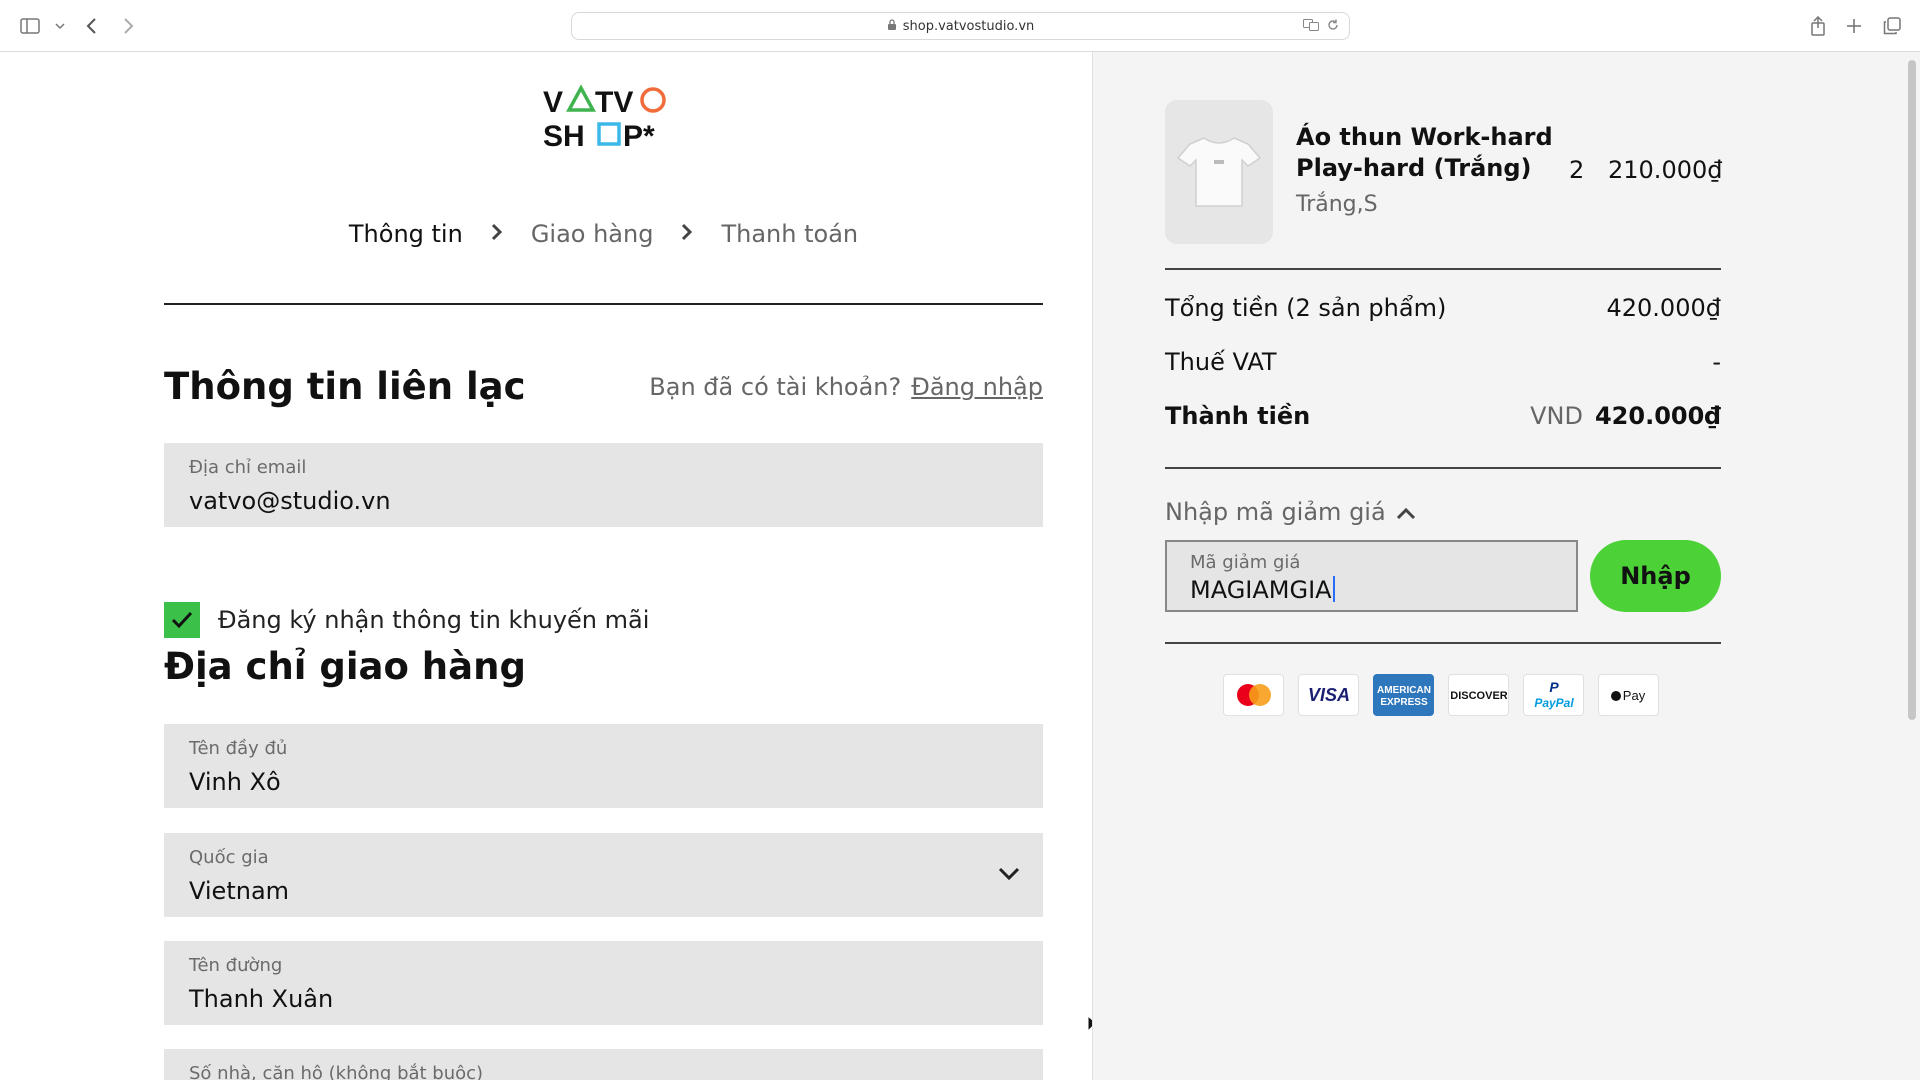 This screenshot has height=1080, width=1920. I want to click on house-number-label: Số nhà, căn hộ (không bắt buộc), so click(336, 1071).